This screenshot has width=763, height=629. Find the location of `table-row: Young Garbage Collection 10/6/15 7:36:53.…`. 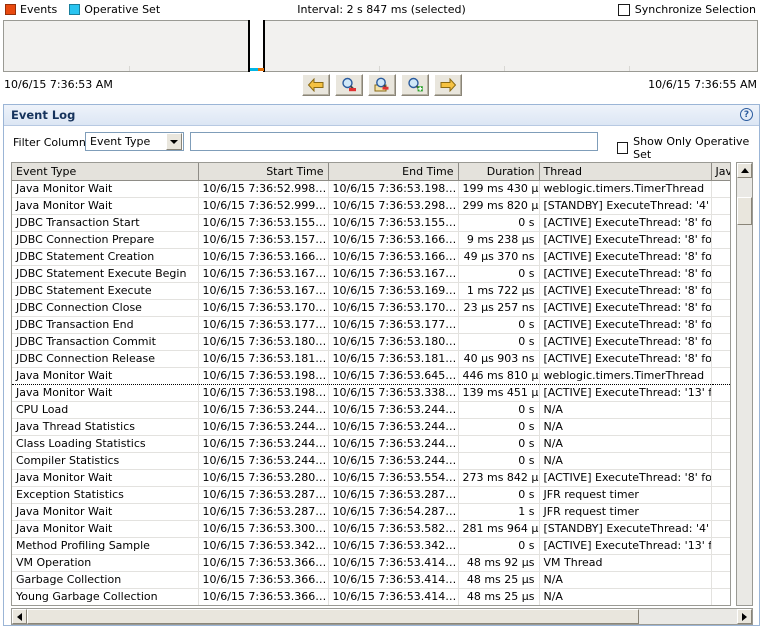

table-row: Young Garbage Collection 10/6/15 7:36:53.… is located at coordinates (371, 596).